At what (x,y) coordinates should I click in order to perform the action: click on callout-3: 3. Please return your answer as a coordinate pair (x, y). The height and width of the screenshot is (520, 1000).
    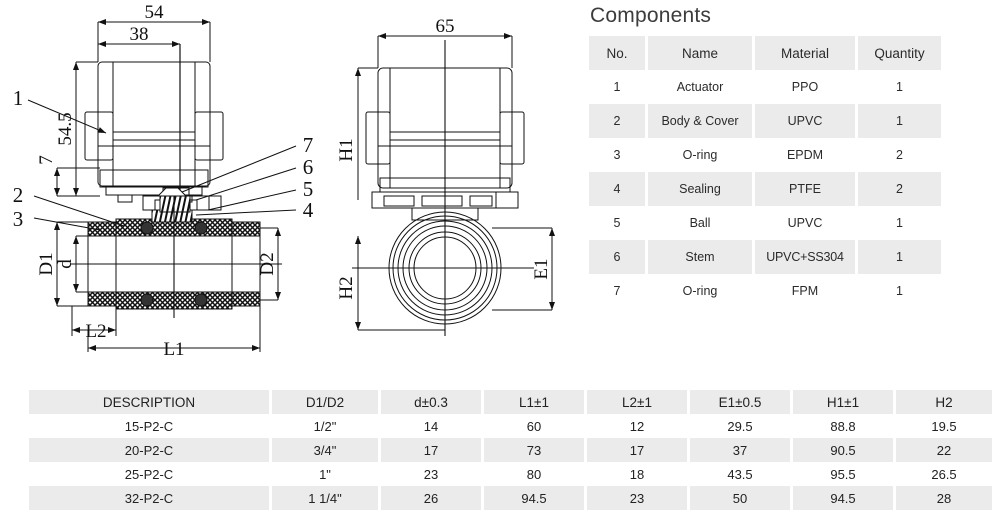
    Looking at the image, I should click on (18, 219).